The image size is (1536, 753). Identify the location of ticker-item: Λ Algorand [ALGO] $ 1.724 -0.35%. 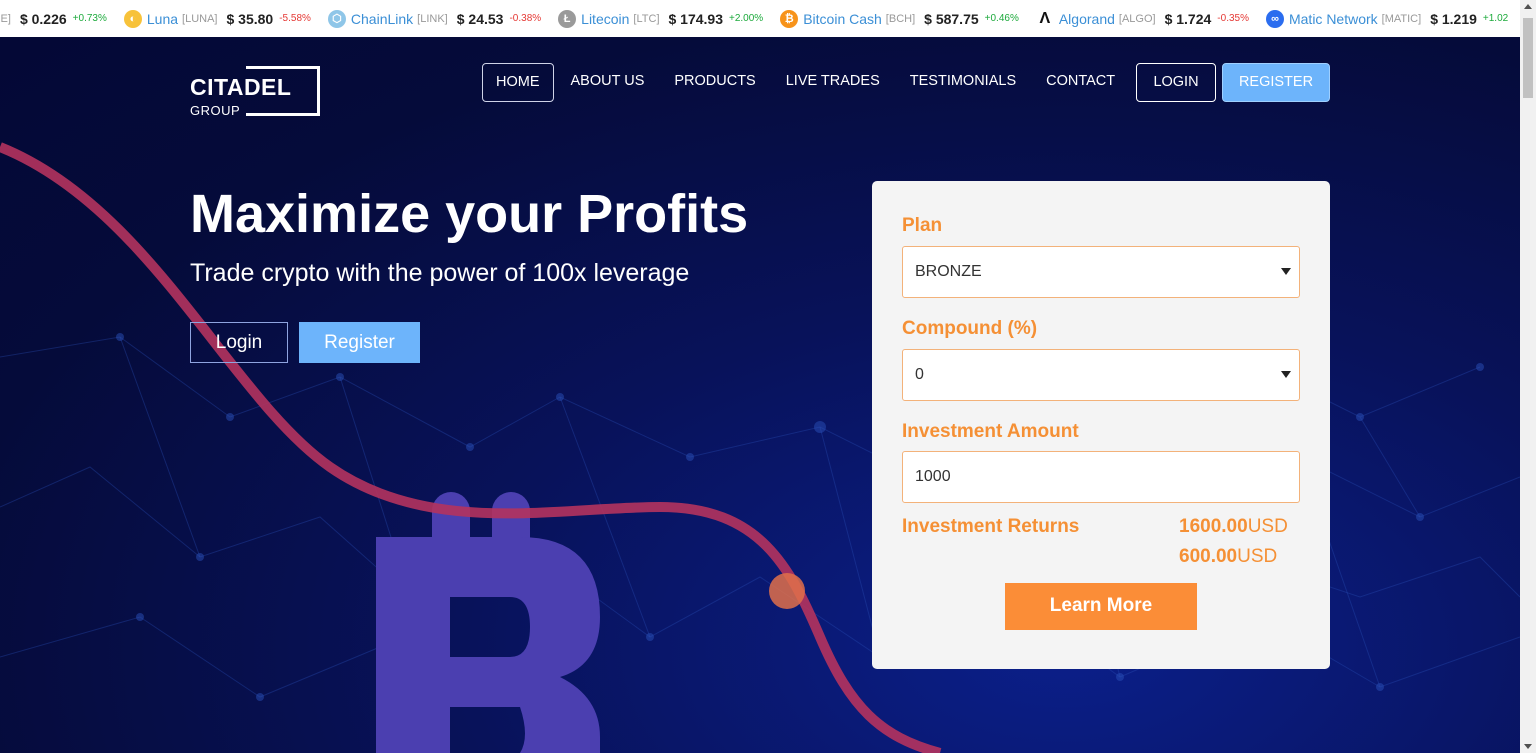
(1142, 19).